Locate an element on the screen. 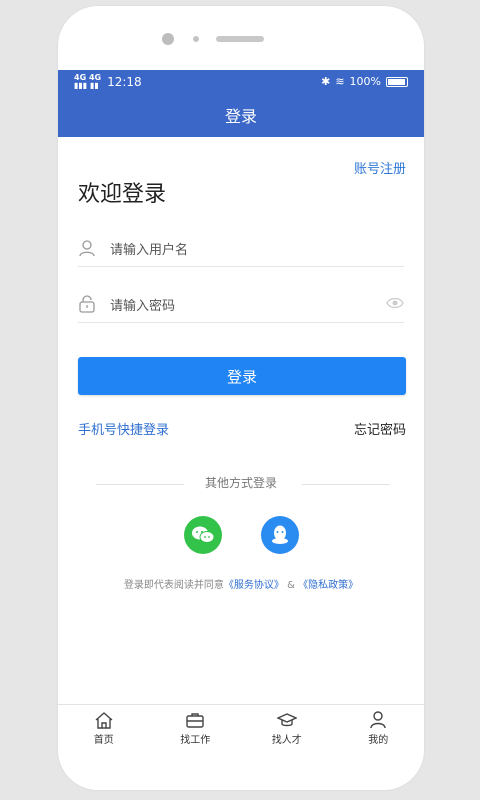 The height and width of the screenshot is (800, 480). service-agreement-link: 《服务协议》 is located at coordinates (254, 585).